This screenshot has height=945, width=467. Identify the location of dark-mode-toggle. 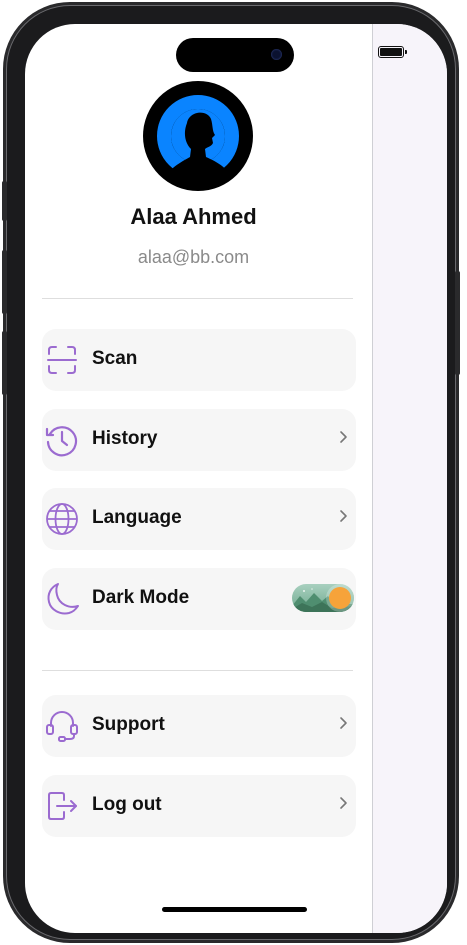
(323, 598).